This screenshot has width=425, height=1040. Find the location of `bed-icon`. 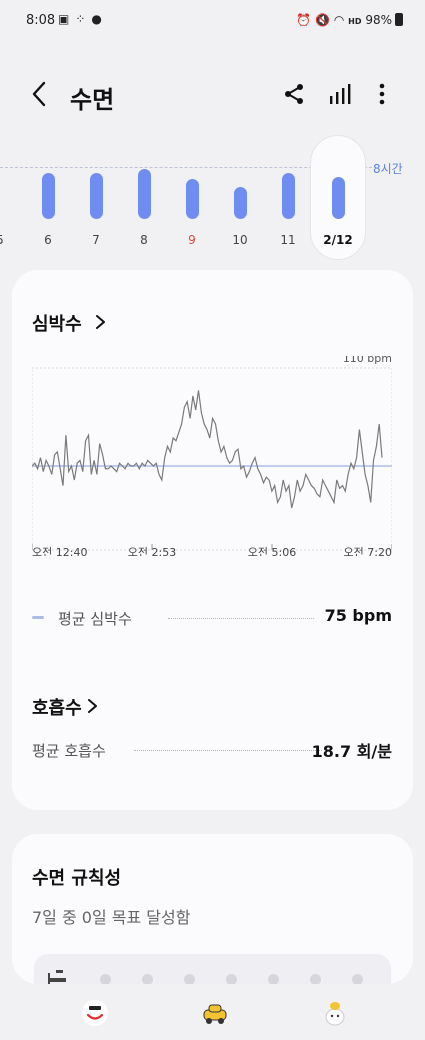

bed-icon is located at coordinates (57, 977).